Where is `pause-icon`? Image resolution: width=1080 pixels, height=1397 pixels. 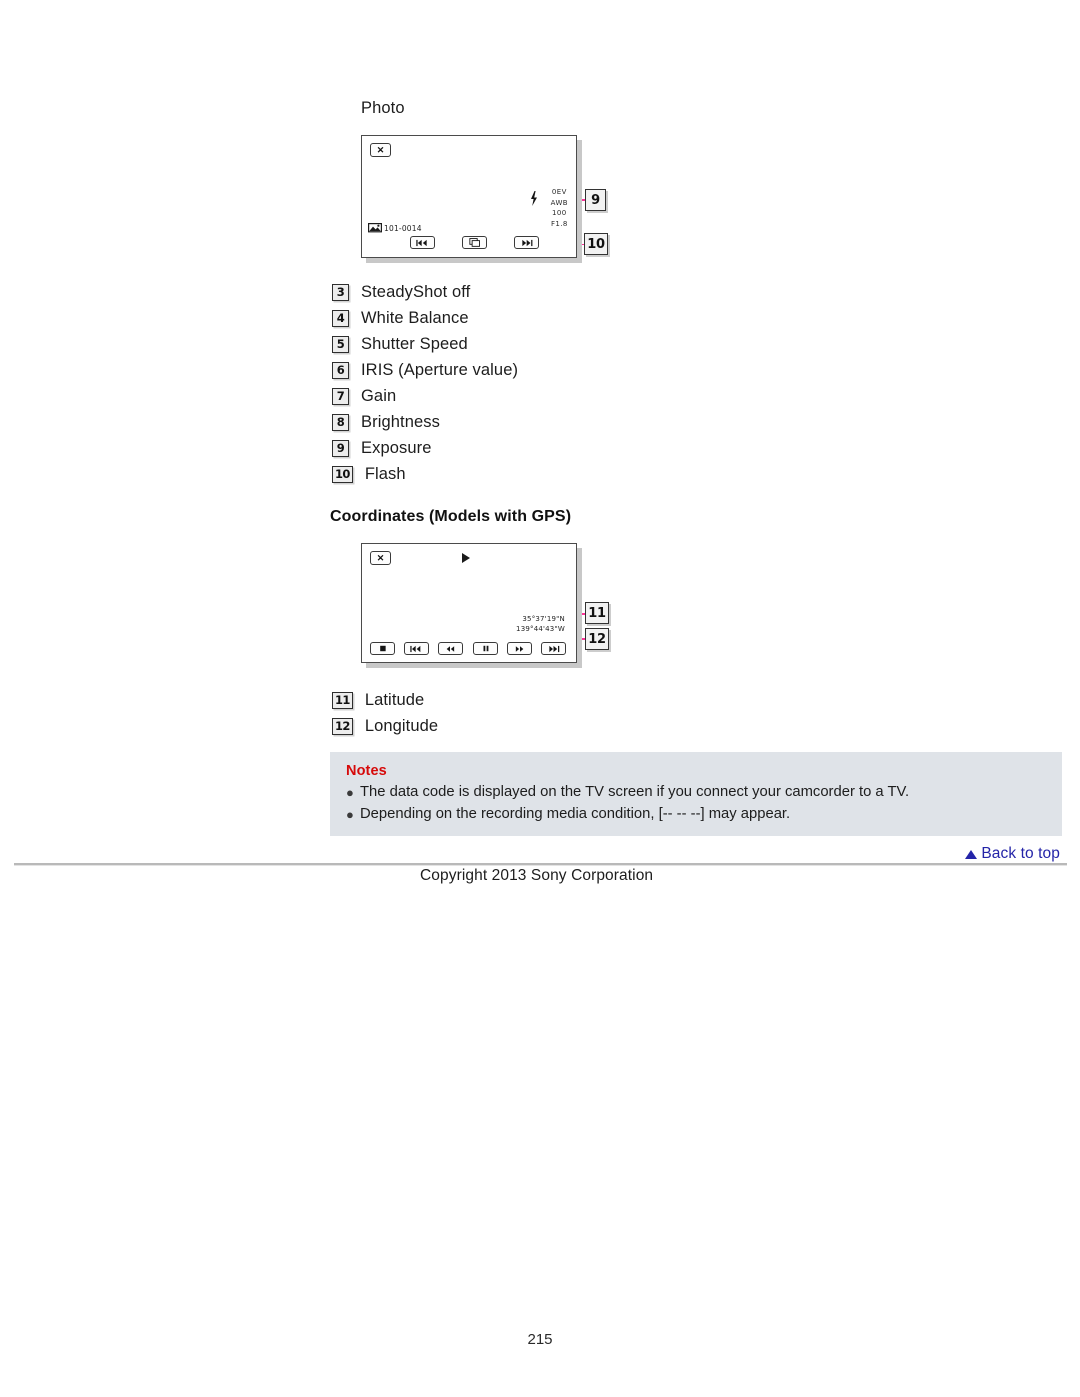
pause-icon is located at coordinates (485, 648).